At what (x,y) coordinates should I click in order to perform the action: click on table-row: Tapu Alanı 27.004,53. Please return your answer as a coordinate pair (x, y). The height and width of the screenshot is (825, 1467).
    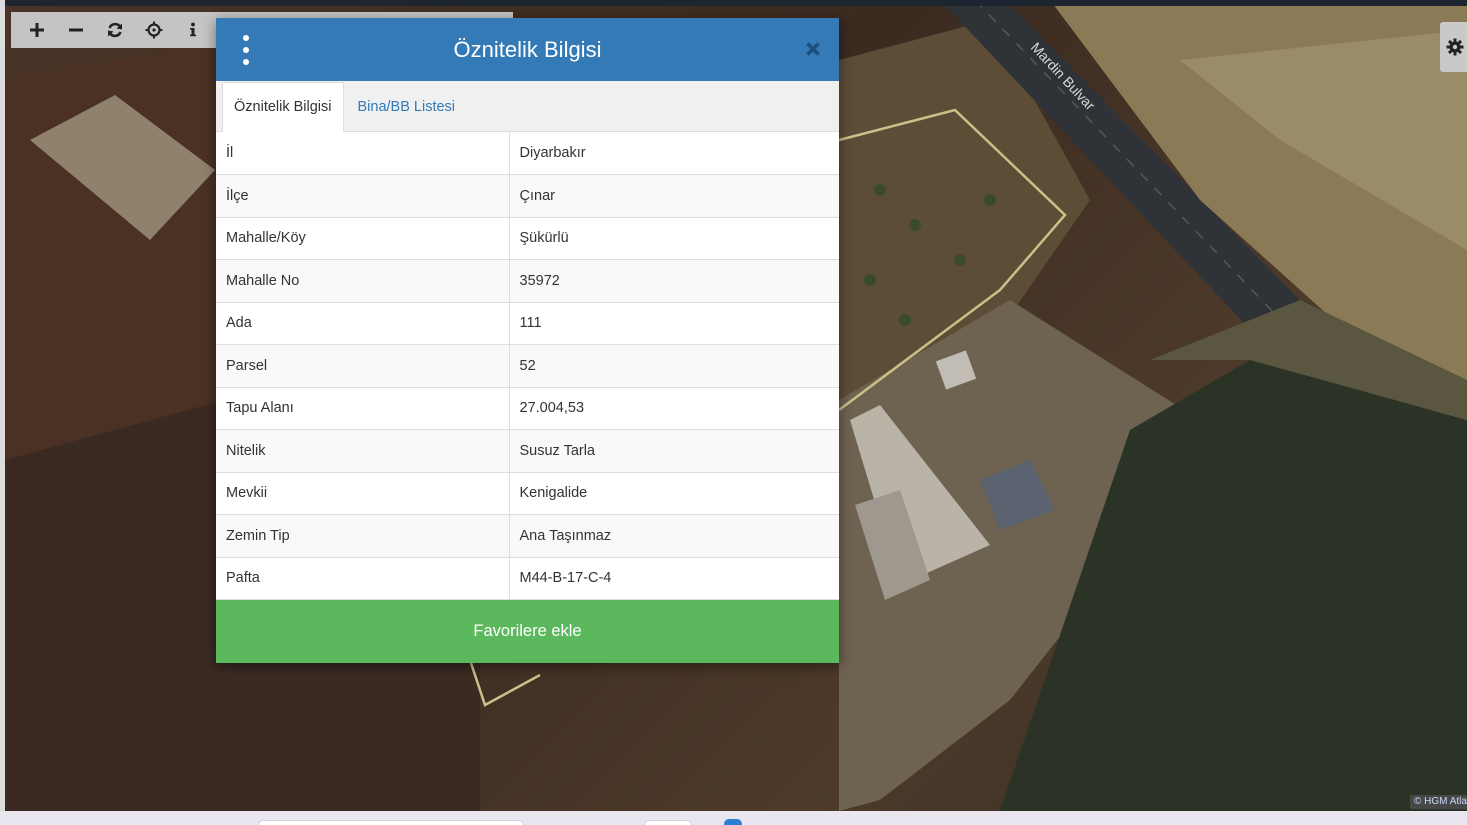
    Looking at the image, I should click on (527, 408).